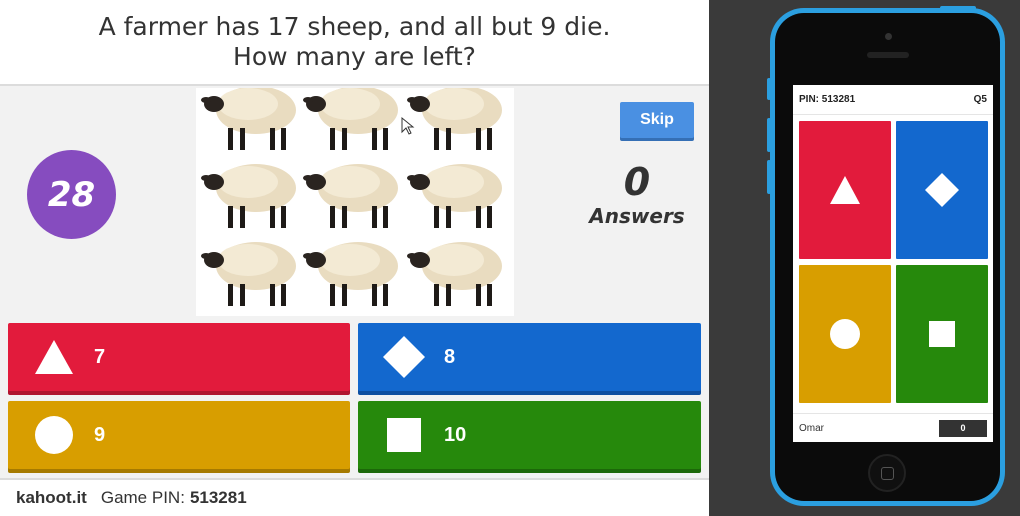  What do you see at coordinates (351, 197) in the screenshot?
I see `sheep-image` at bounding box center [351, 197].